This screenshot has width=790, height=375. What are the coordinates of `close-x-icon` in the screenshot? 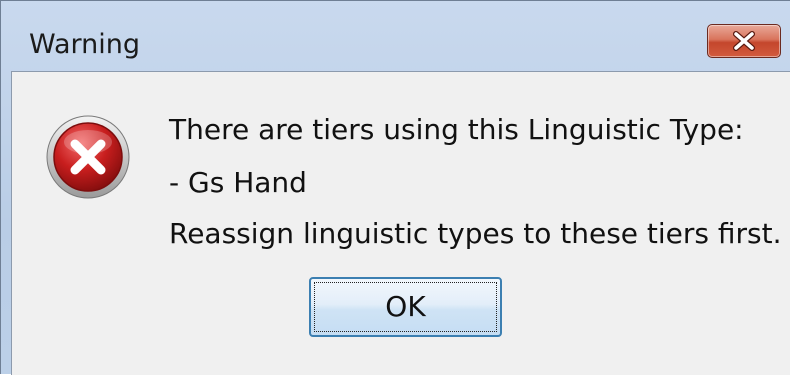 It's located at (744, 41).